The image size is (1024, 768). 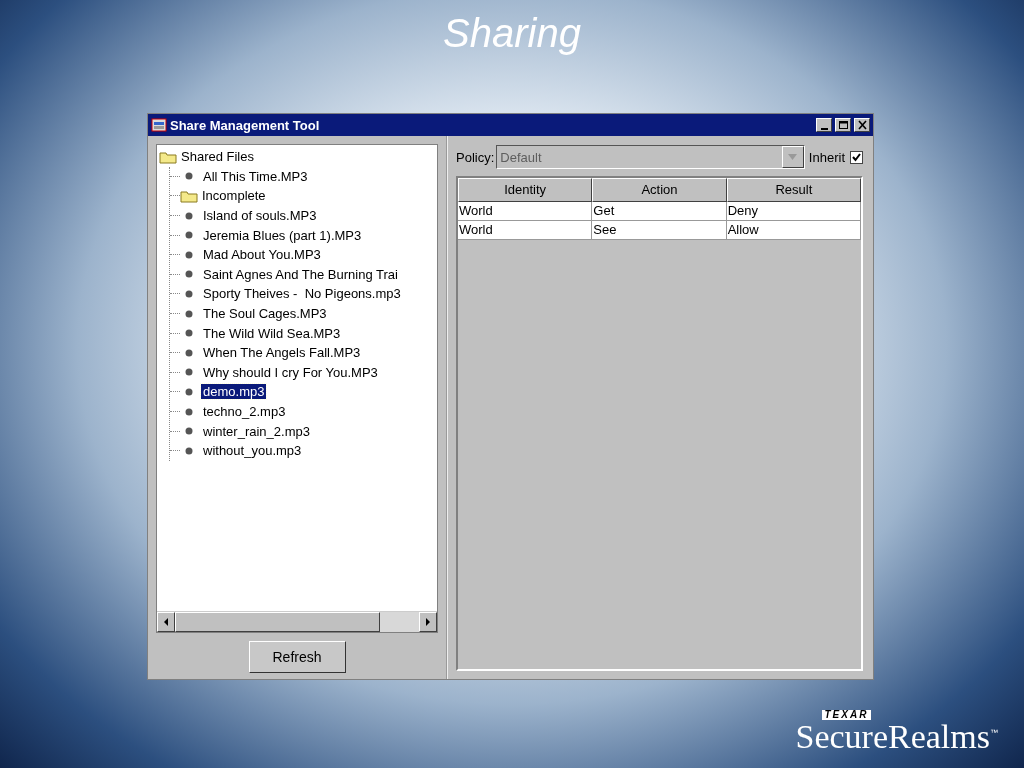 I want to click on table-cell: See, so click(x=659, y=230).